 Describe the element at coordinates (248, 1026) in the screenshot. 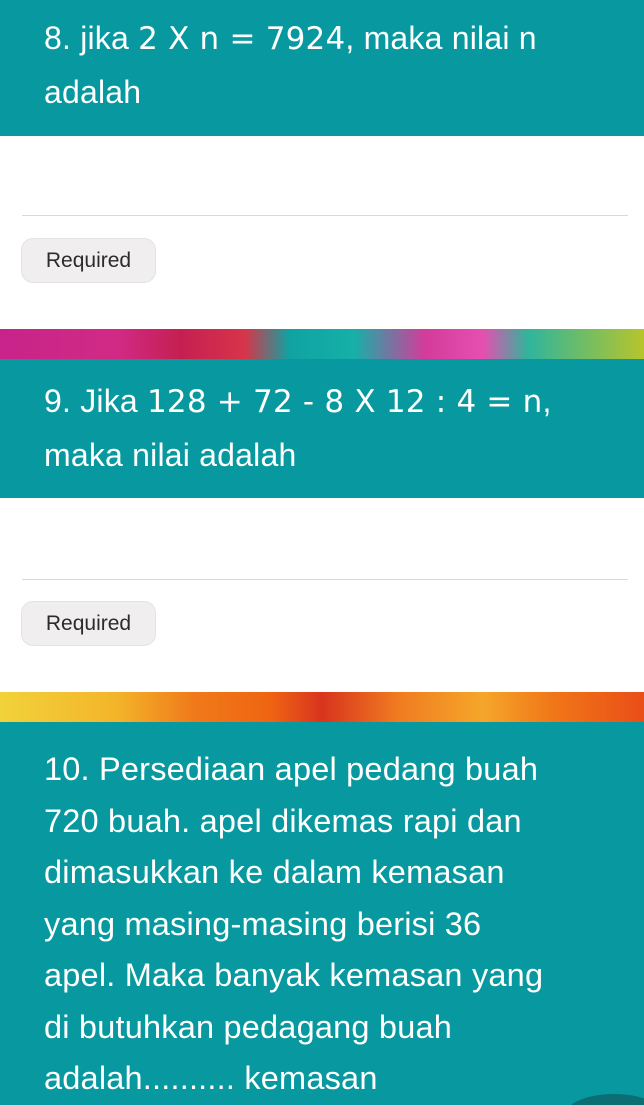

I see `question-10-line-6: di butuhkan pedagang buah` at that location.